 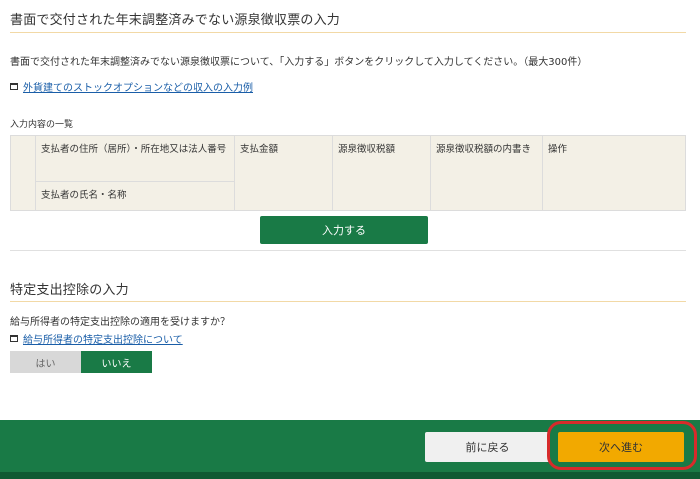 I want to click on list-label: 入力内容の一覧, so click(x=42, y=125).